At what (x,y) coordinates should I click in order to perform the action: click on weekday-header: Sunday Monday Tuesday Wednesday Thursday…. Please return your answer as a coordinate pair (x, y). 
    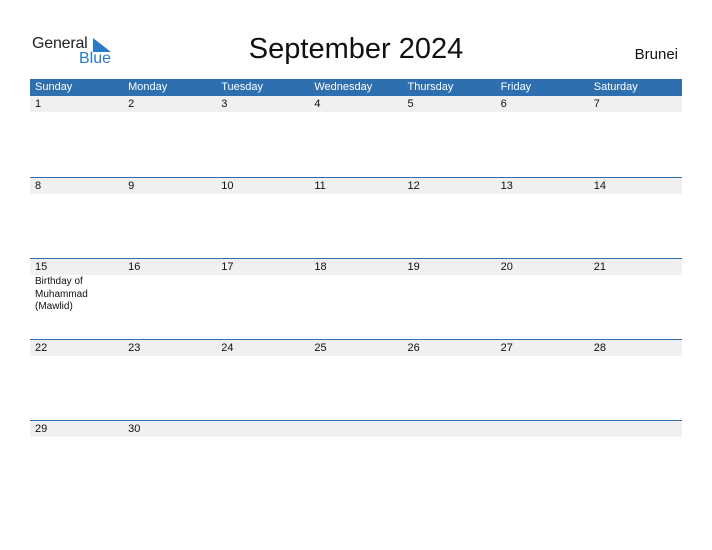
    Looking at the image, I should click on (356, 87).